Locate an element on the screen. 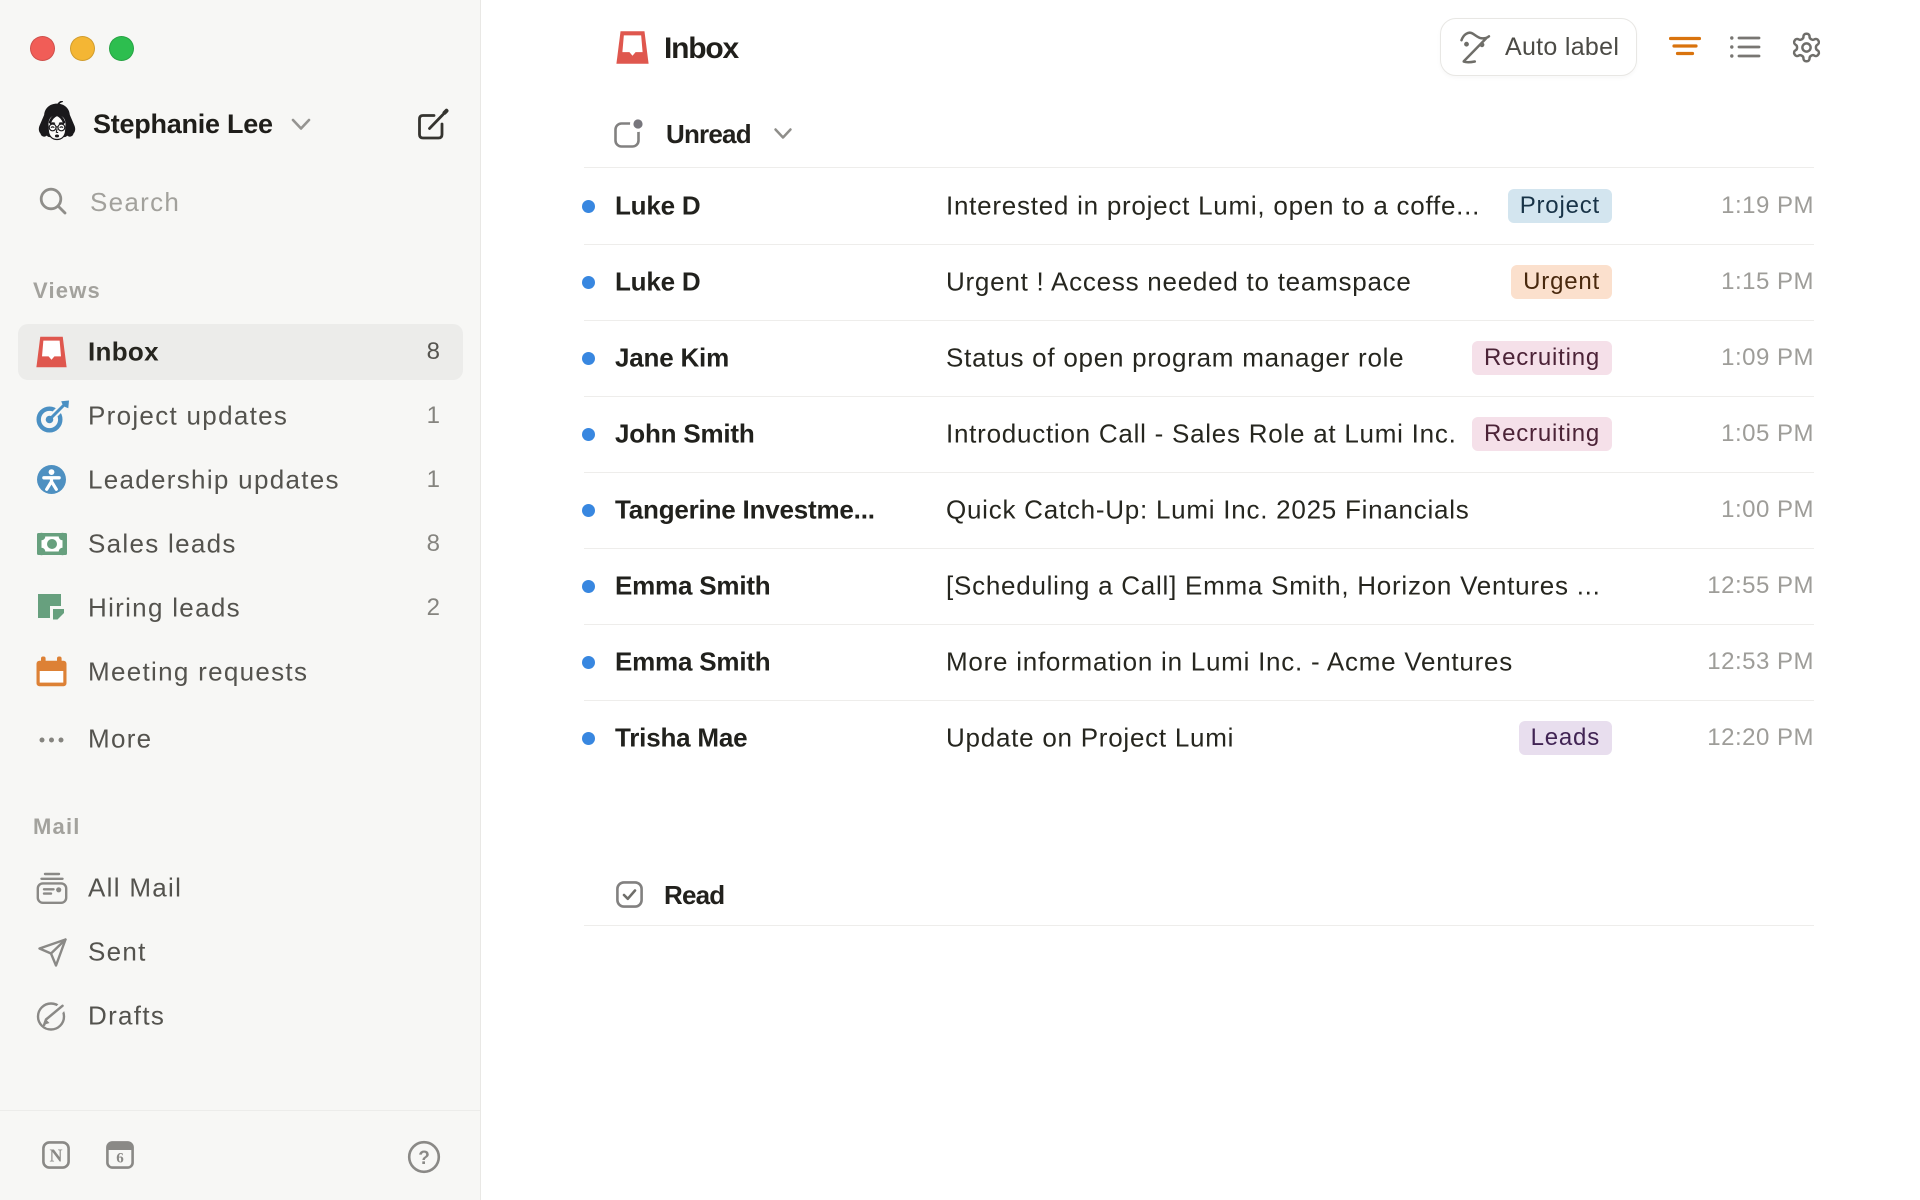  svg-text: 6 is located at coordinates (120, 1159).